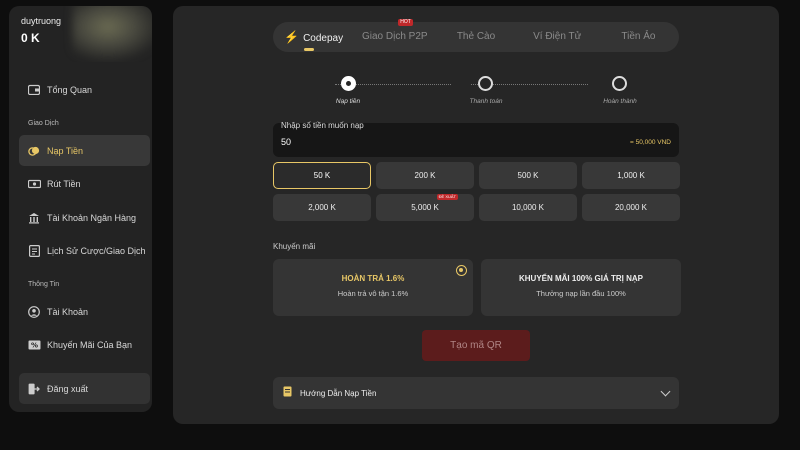 Image resolution: width=800 pixels, height=450 pixels. What do you see at coordinates (373, 278) in the screenshot?
I see `promotion-title: HOÀN TRẢ 1.6%` at bounding box center [373, 278].